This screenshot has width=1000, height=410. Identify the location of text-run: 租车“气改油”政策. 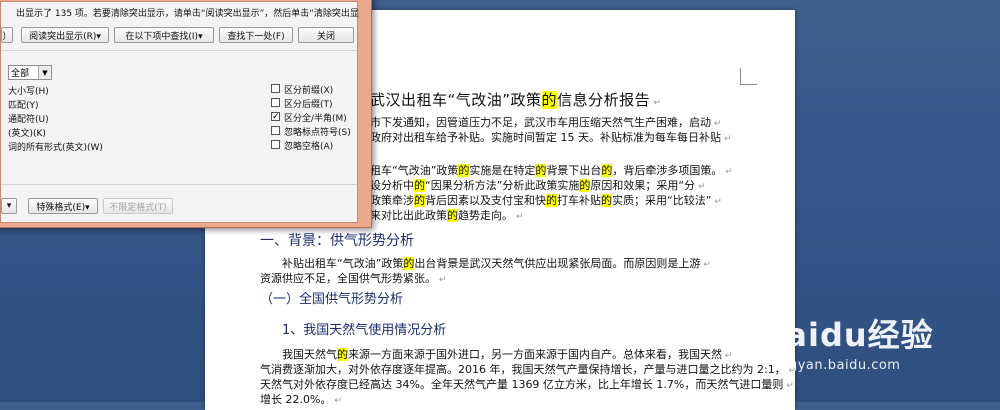
(414, 170).